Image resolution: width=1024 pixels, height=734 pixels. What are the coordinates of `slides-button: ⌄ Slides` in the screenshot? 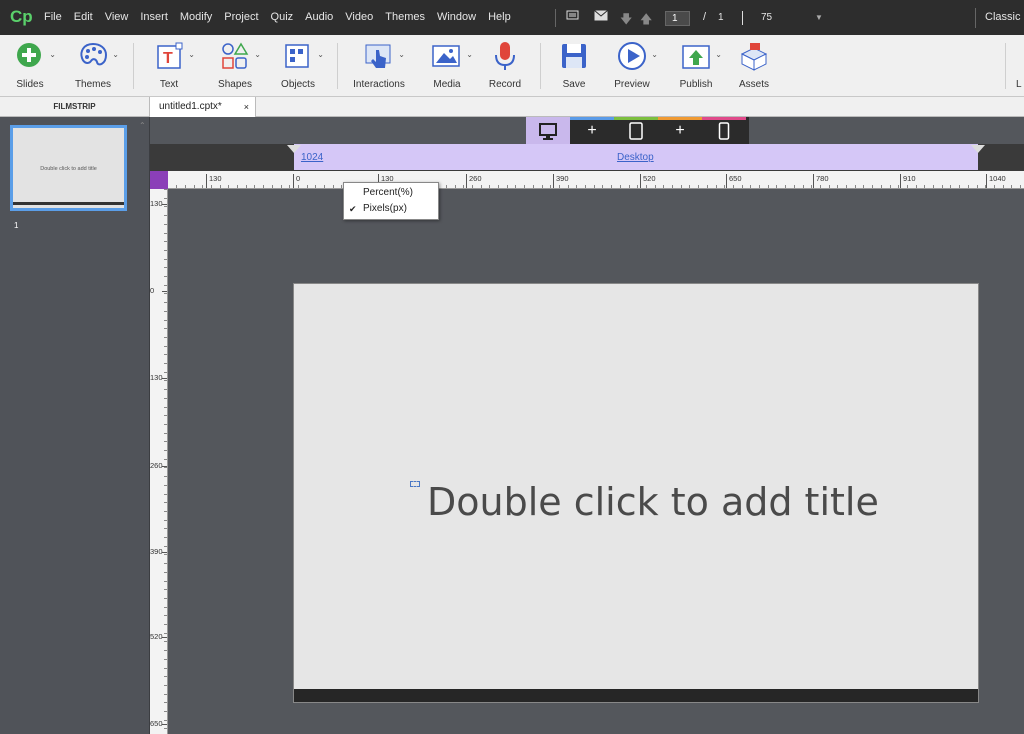 It's located at (32, 65).